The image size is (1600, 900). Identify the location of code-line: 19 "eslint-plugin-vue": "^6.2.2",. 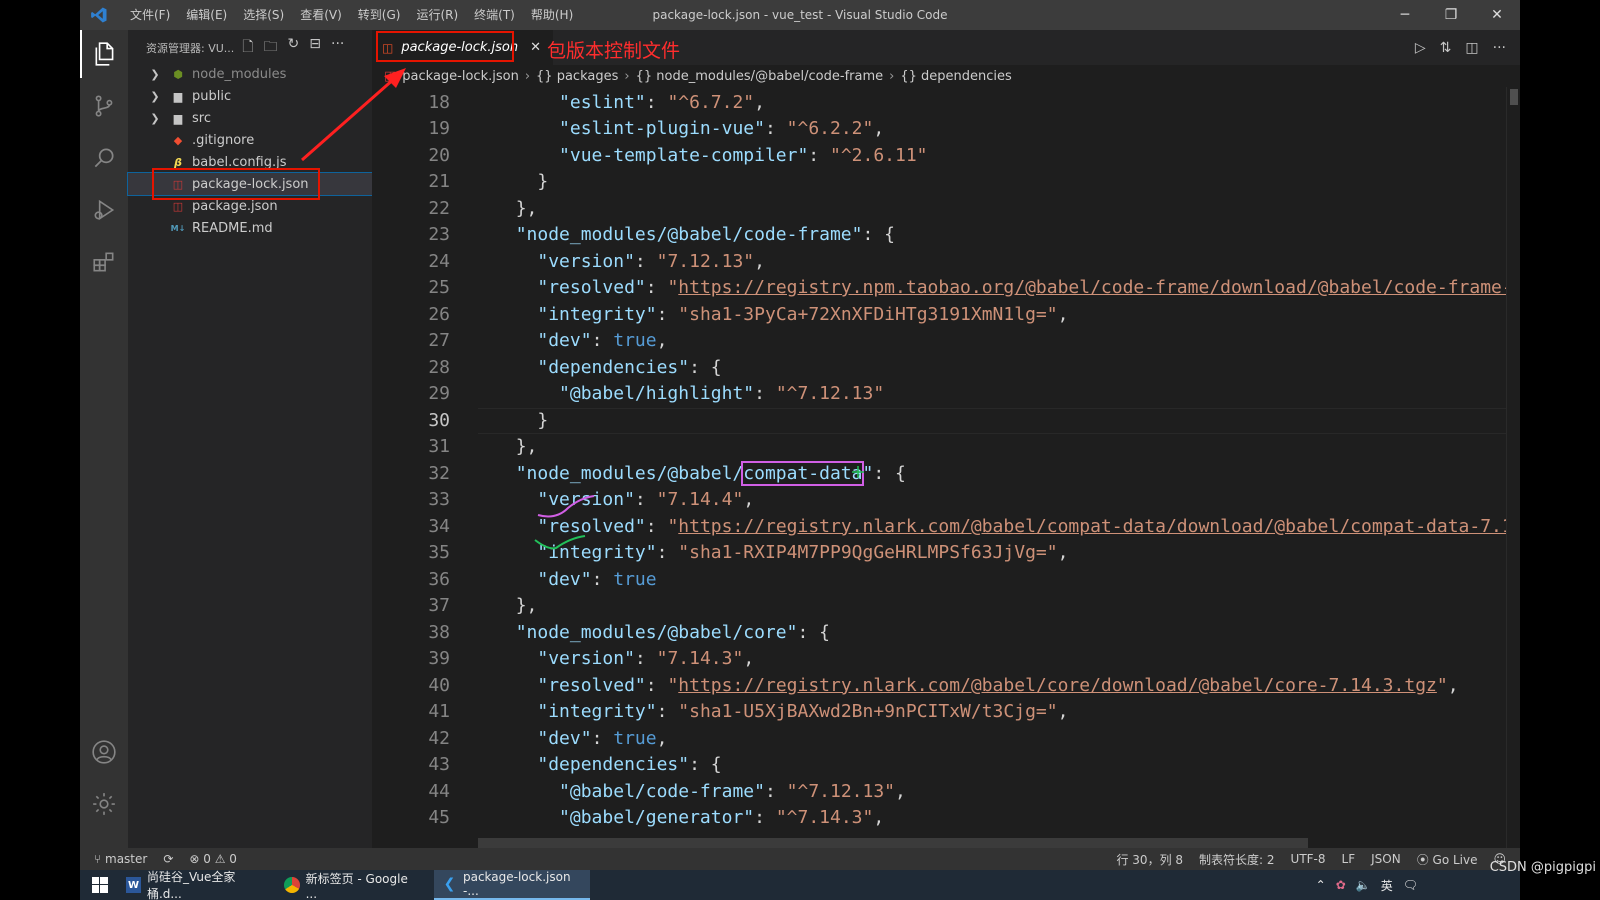
(946, 129).